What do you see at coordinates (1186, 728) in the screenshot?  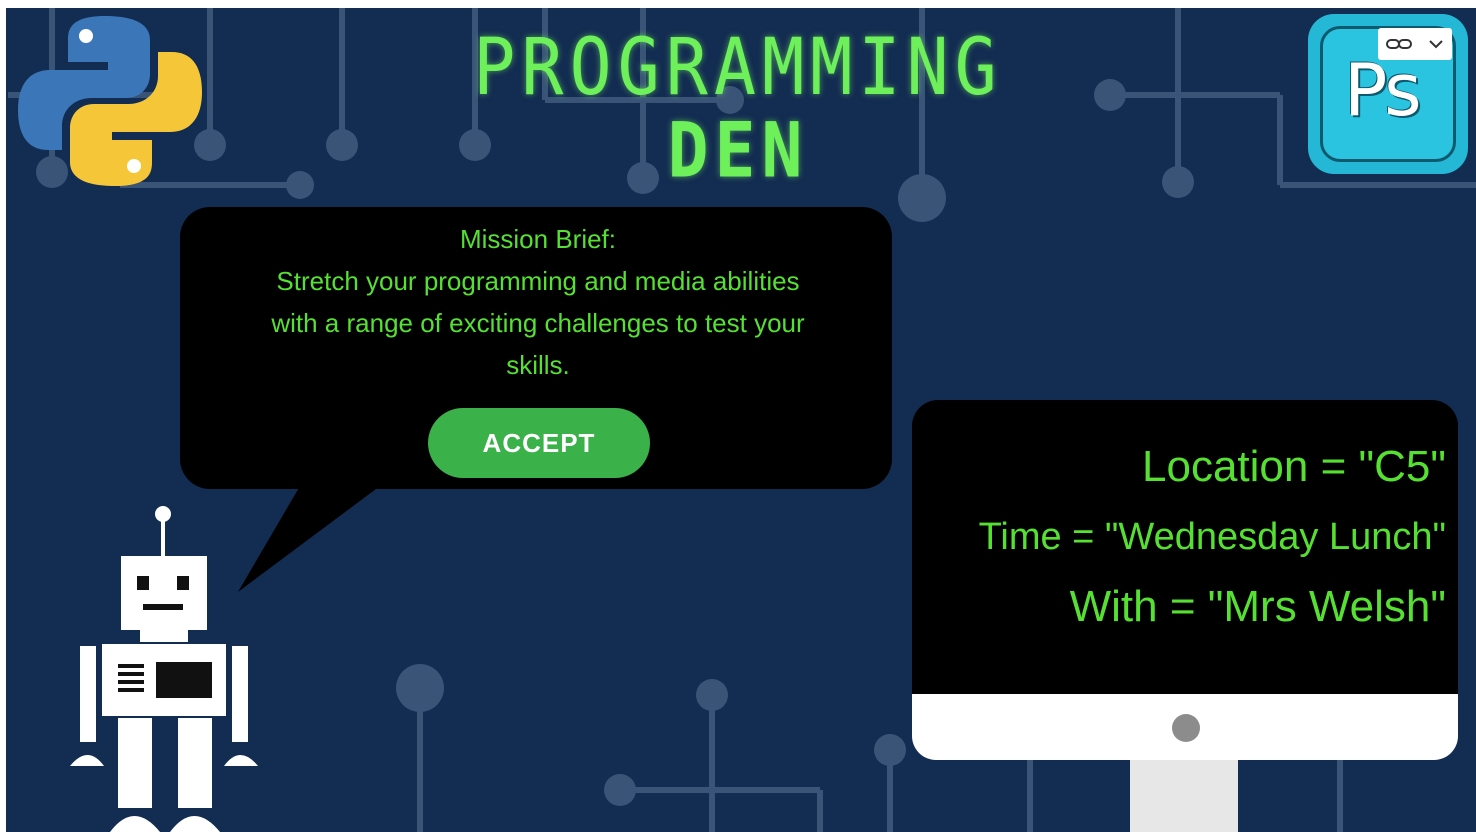 I see `monitor-power-button` at bounding box center [1186, 728].